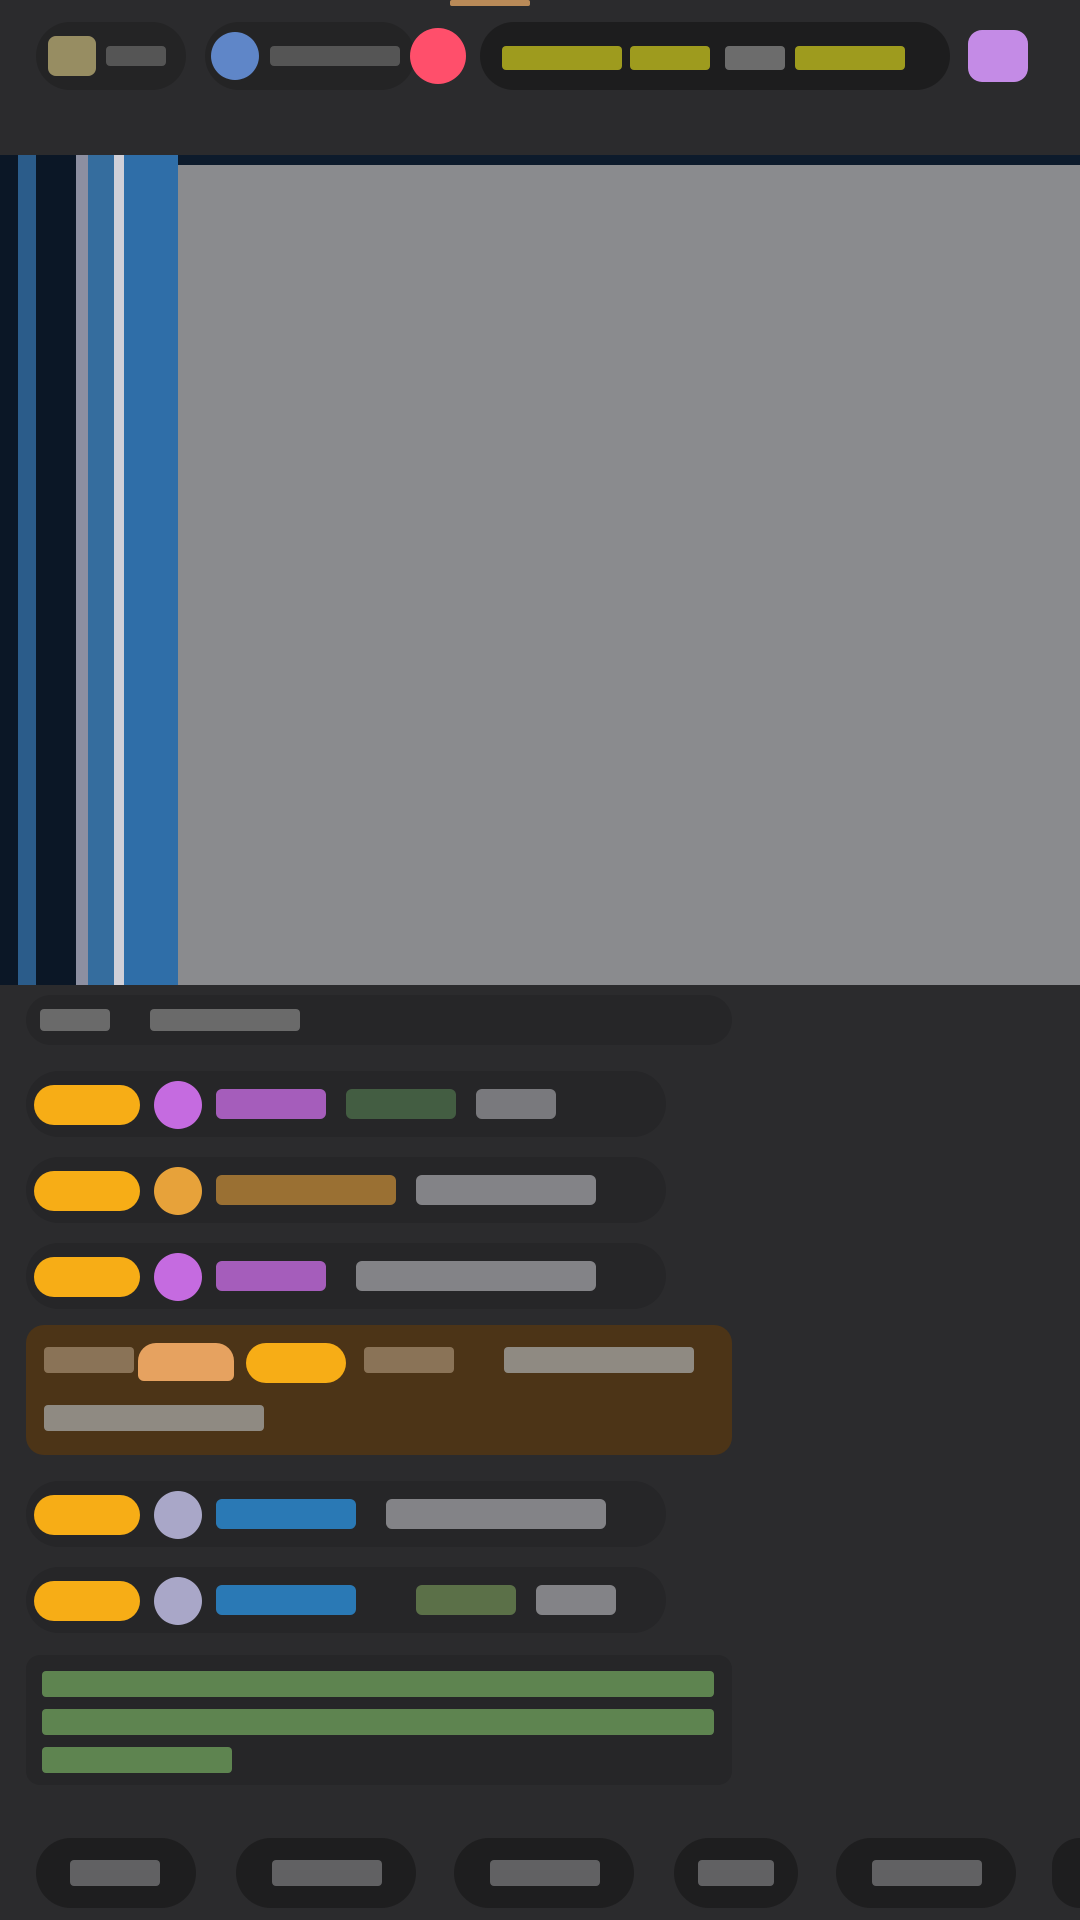  Describe the element at coordinates (178, 1191) in the screenshot. I see `fan-icon` at that location.